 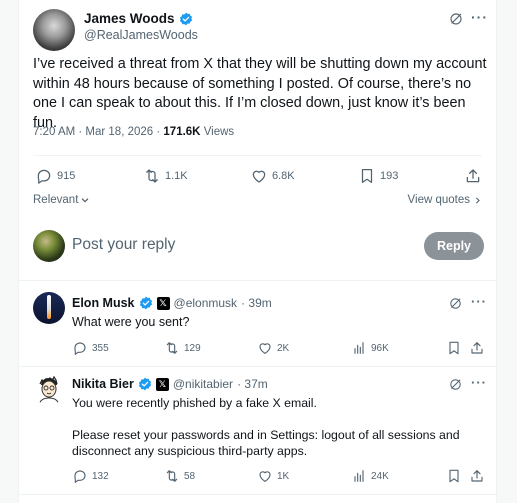 What do you see at coordinates (389, 176) in the screenshot?
I see `bookmark-count: 193` at bounding box center [389, 176].